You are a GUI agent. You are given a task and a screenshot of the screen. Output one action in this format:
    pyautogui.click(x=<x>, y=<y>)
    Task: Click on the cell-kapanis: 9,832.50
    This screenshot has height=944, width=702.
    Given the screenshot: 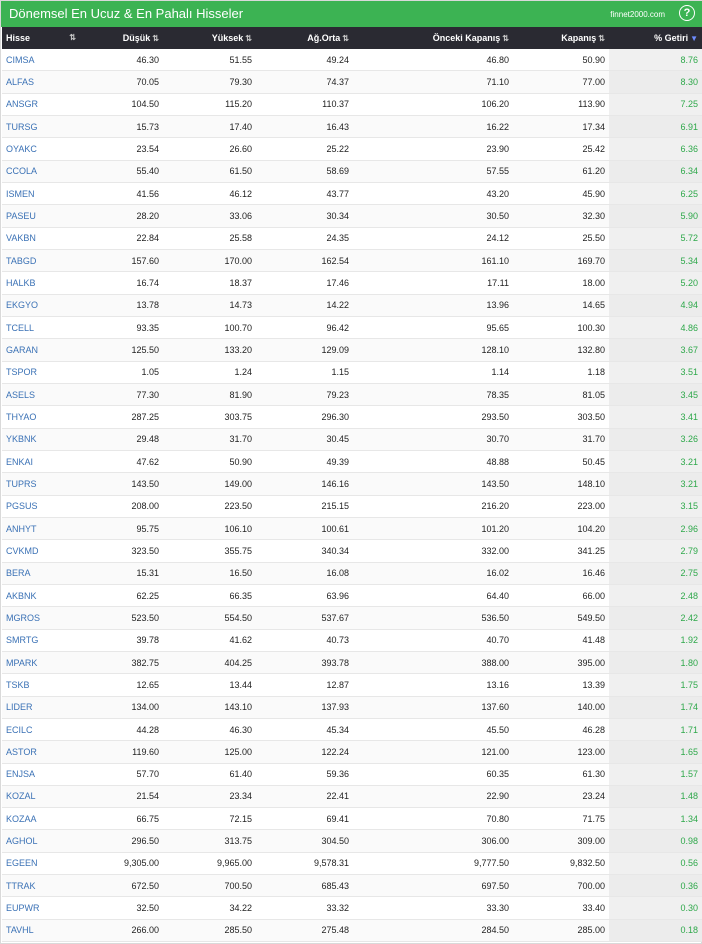 What is the action you would take?
    pyautogui.click(x=561, y=864)
    